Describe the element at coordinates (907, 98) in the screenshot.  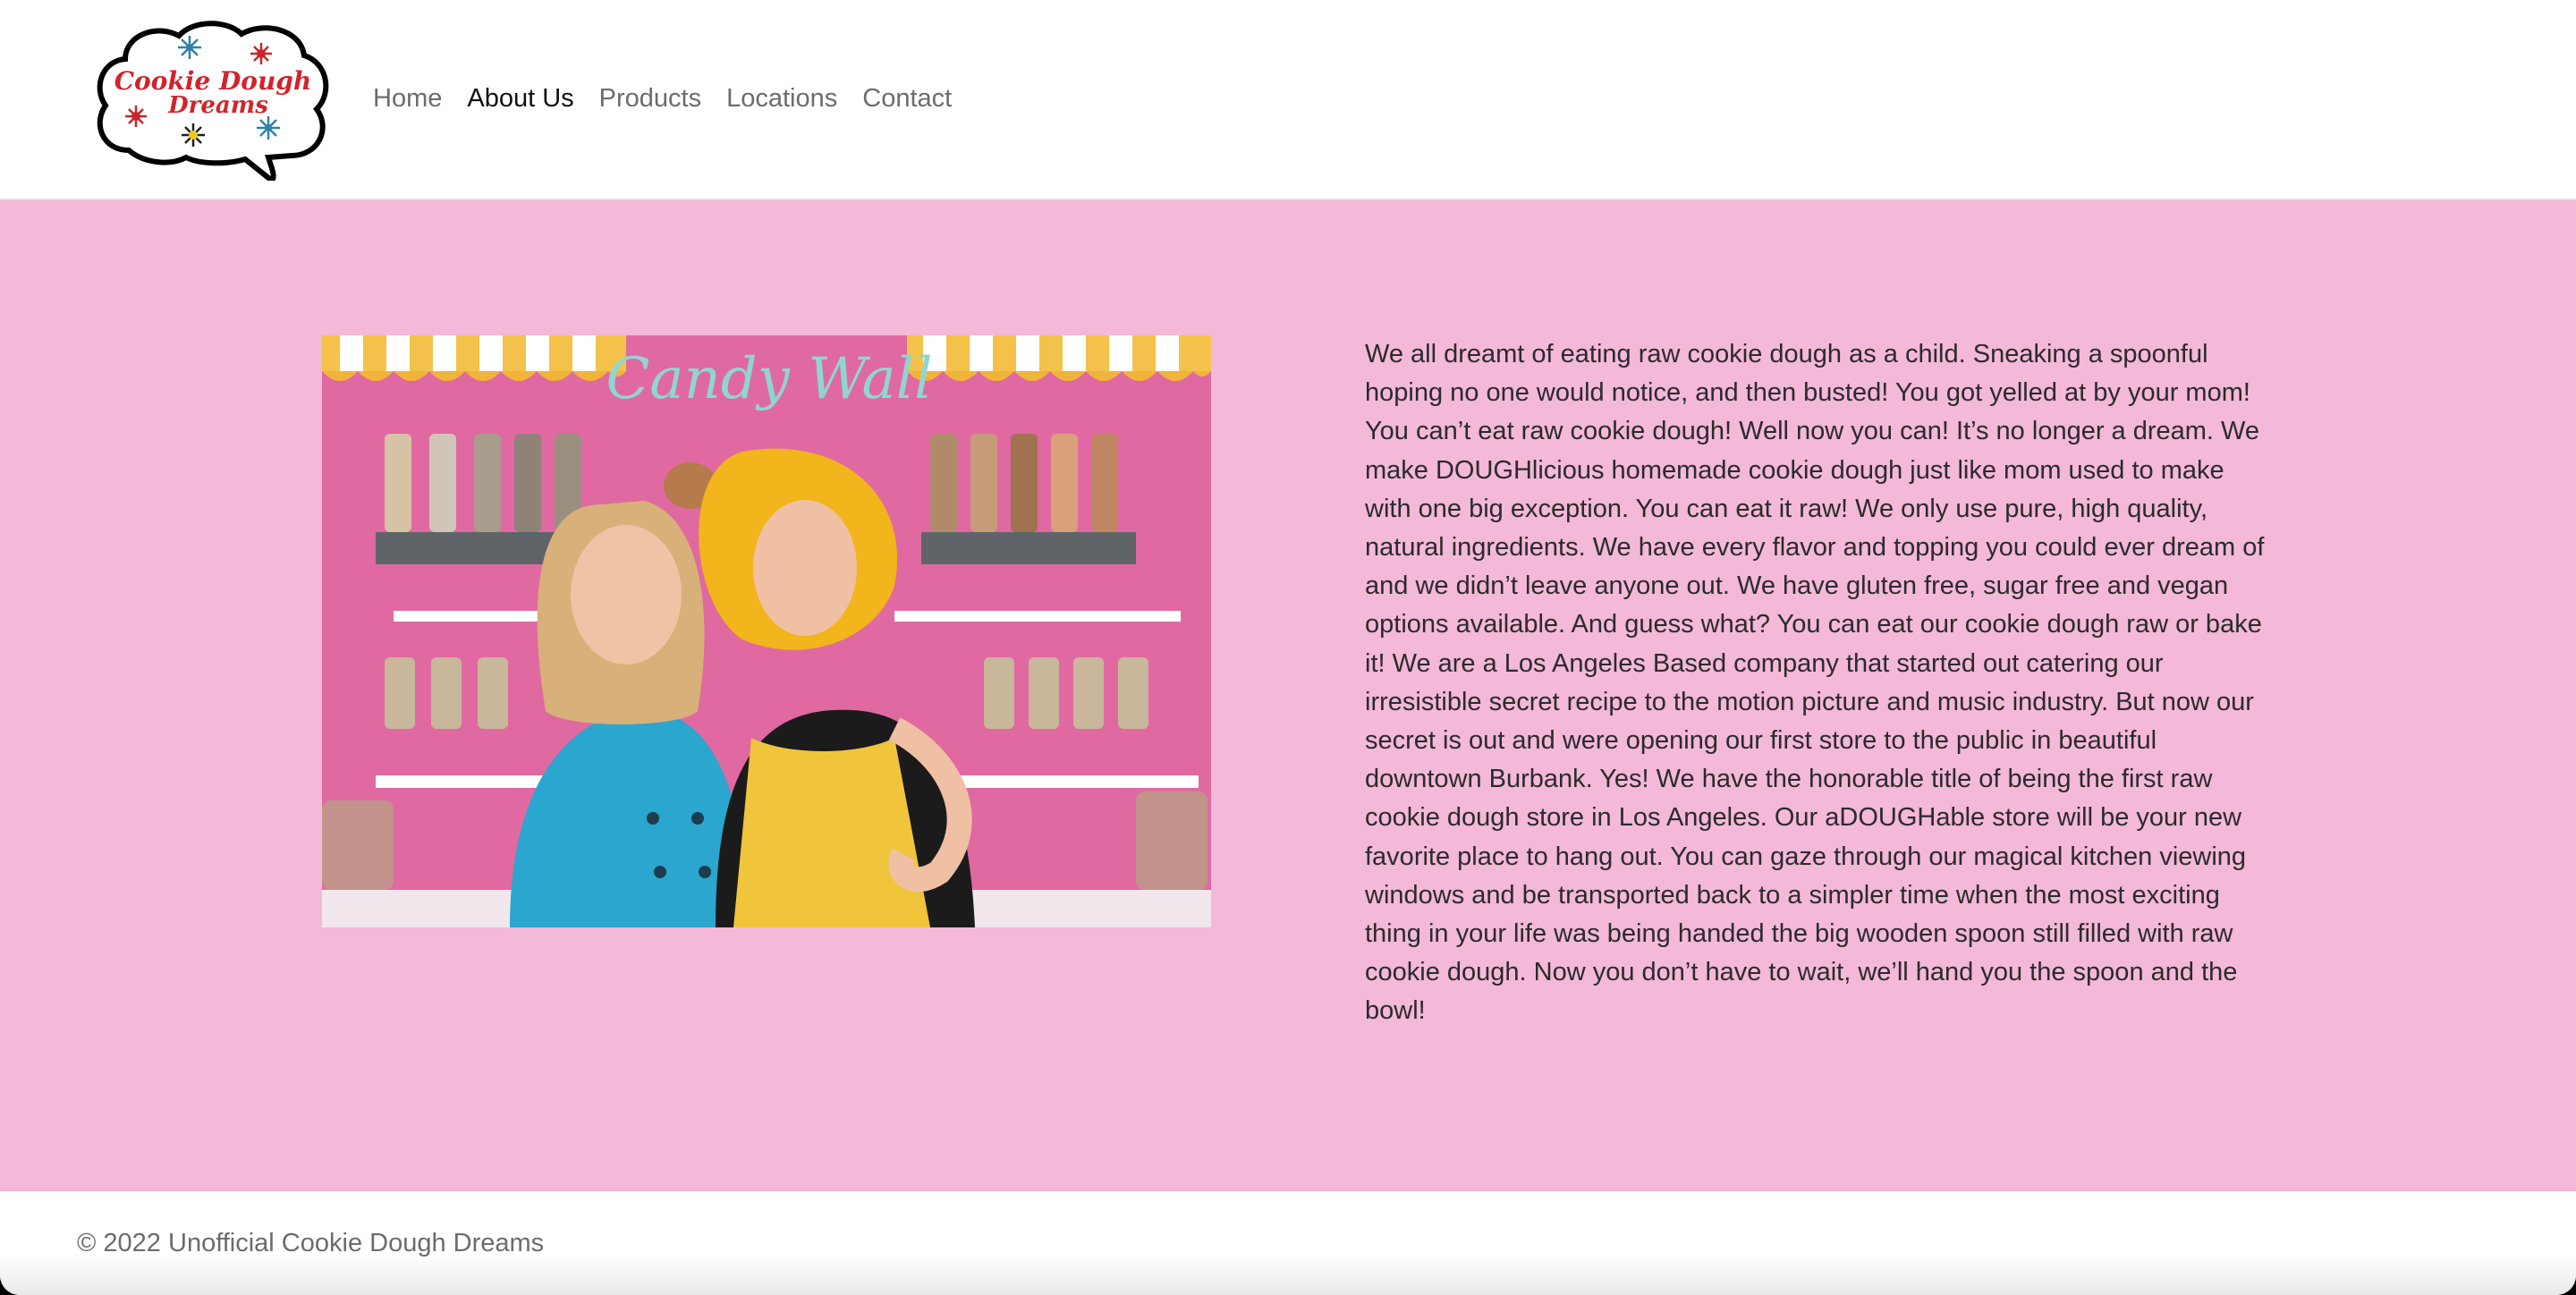
I see `nav-contact: Contact` at that location.